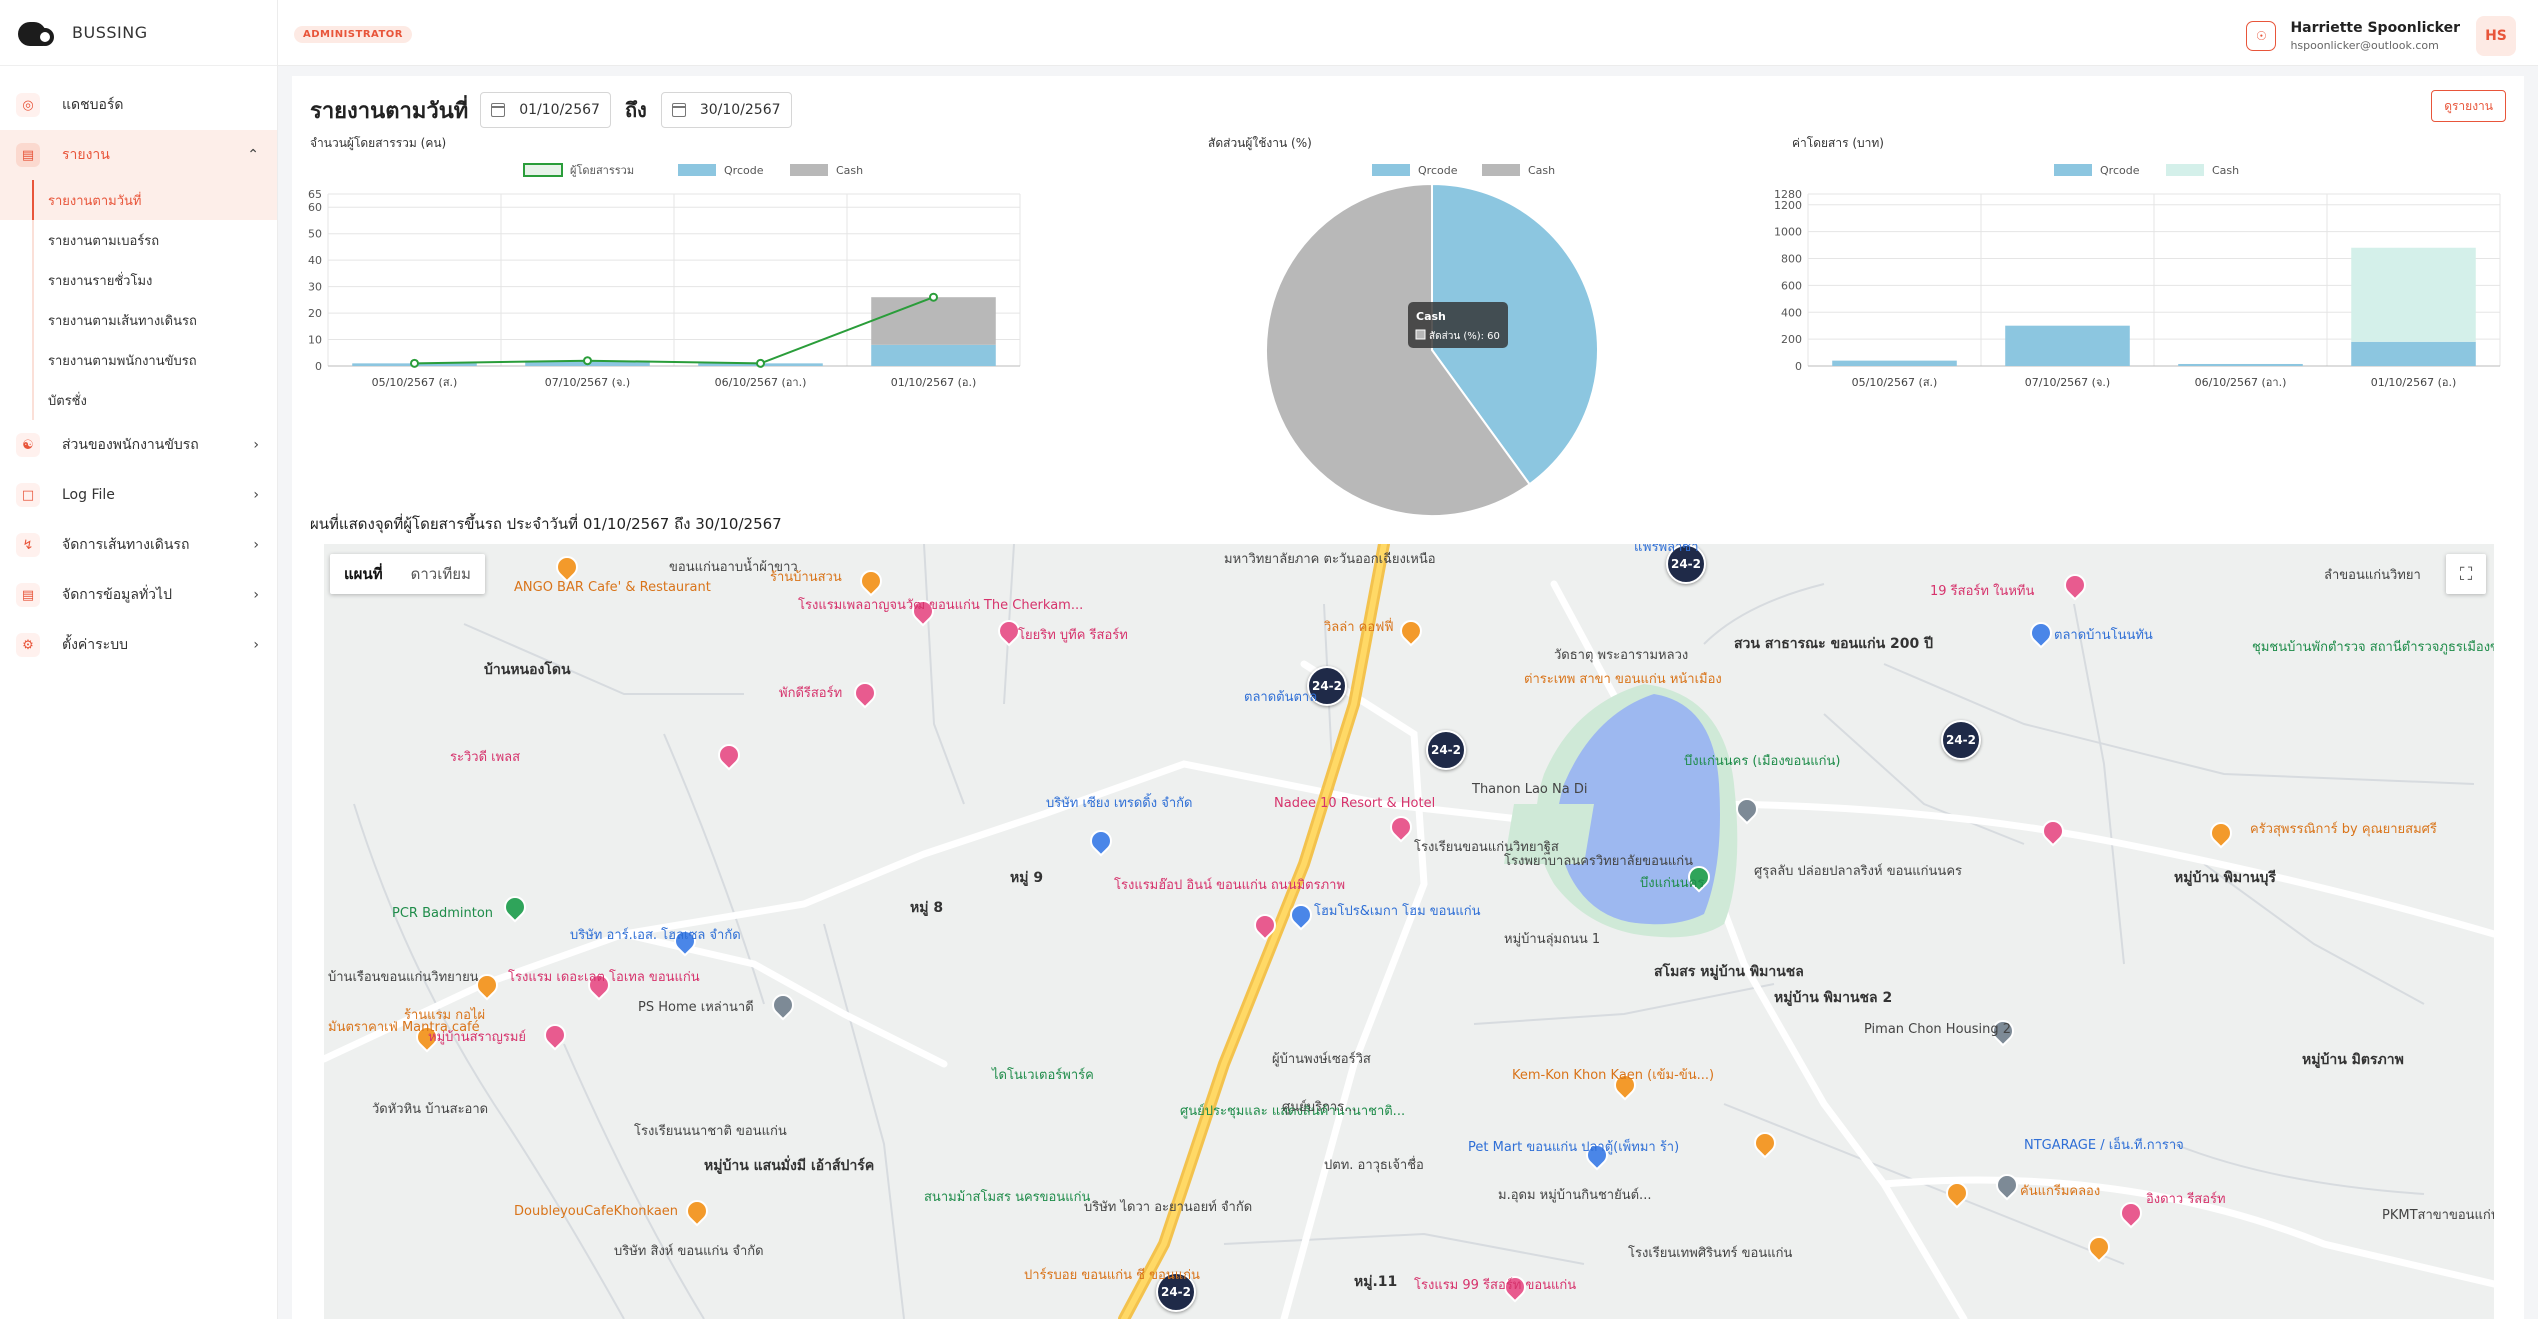 Image resolution: width=2538 pixels, height=1319 pixels. What do you see at coordinates (1374, 1166) in the screenshot?
I see `map-place-label: ปตท. อาวุธเจ้าชื่อ` at bounding box center [1374, 1166].